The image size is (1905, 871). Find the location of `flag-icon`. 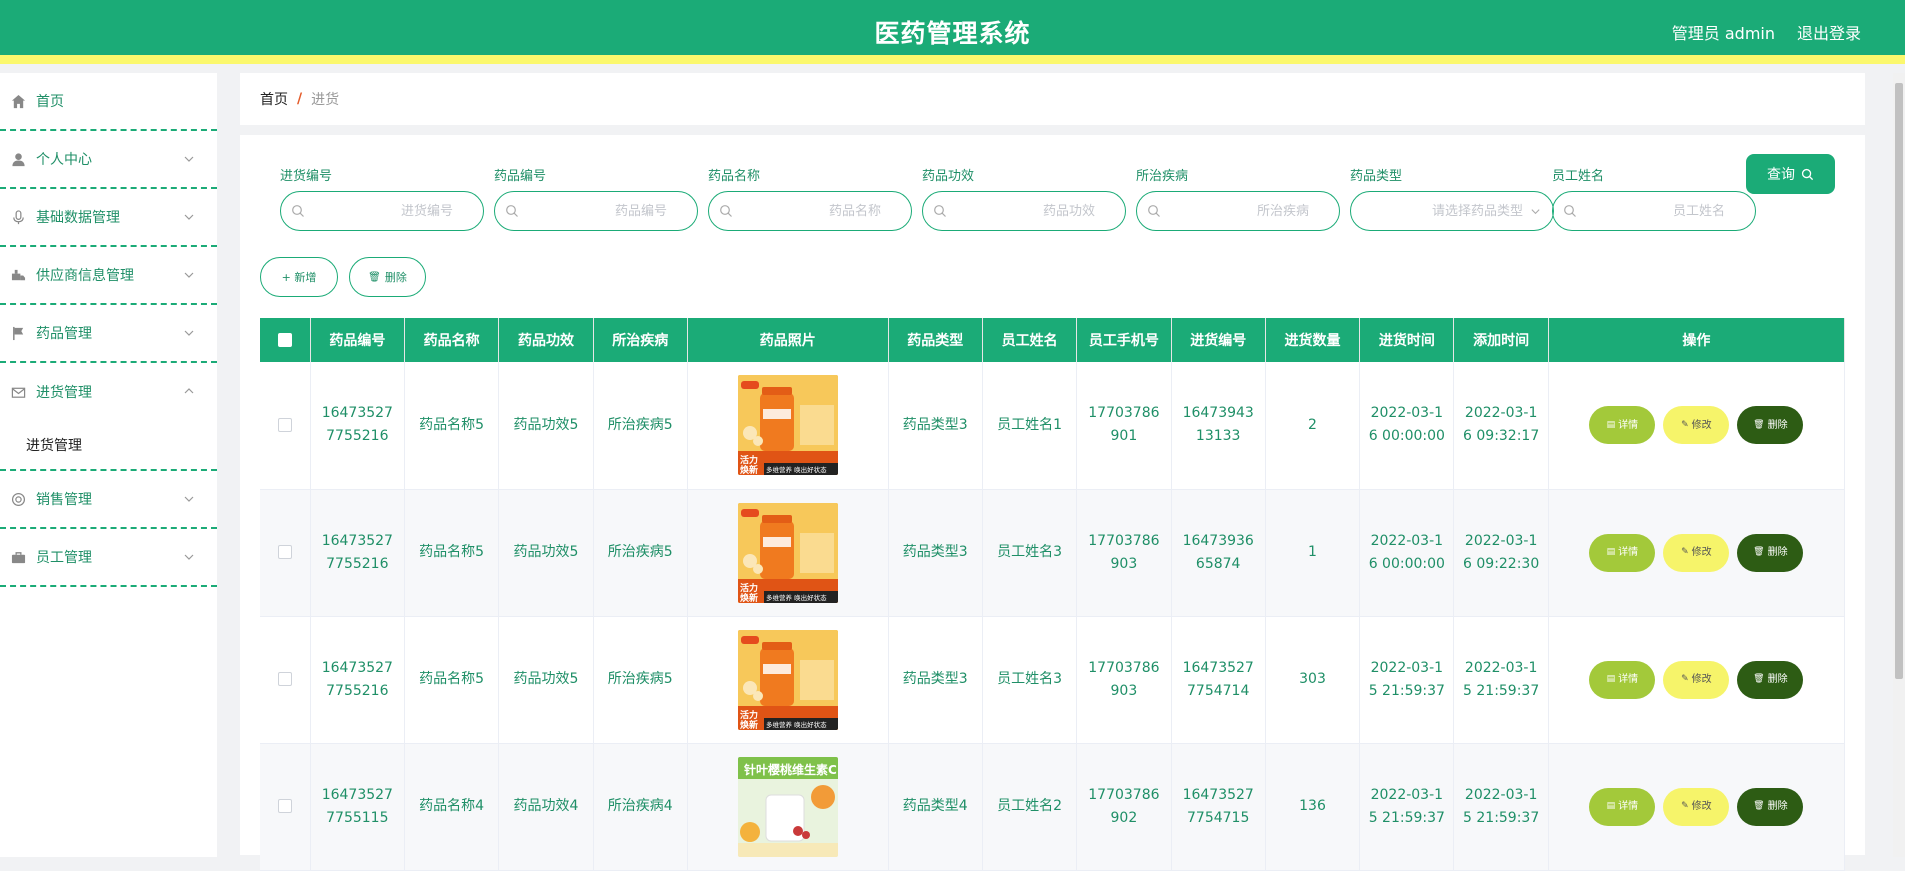

flag-icon is located at coordinates (18, 333).